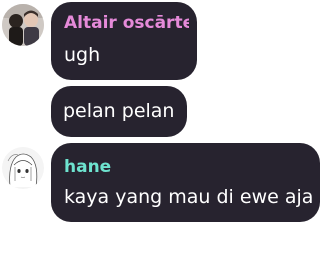 The image size is (320, 275). I want to click on anime-girl-avatar-icon, so click(23, 168).